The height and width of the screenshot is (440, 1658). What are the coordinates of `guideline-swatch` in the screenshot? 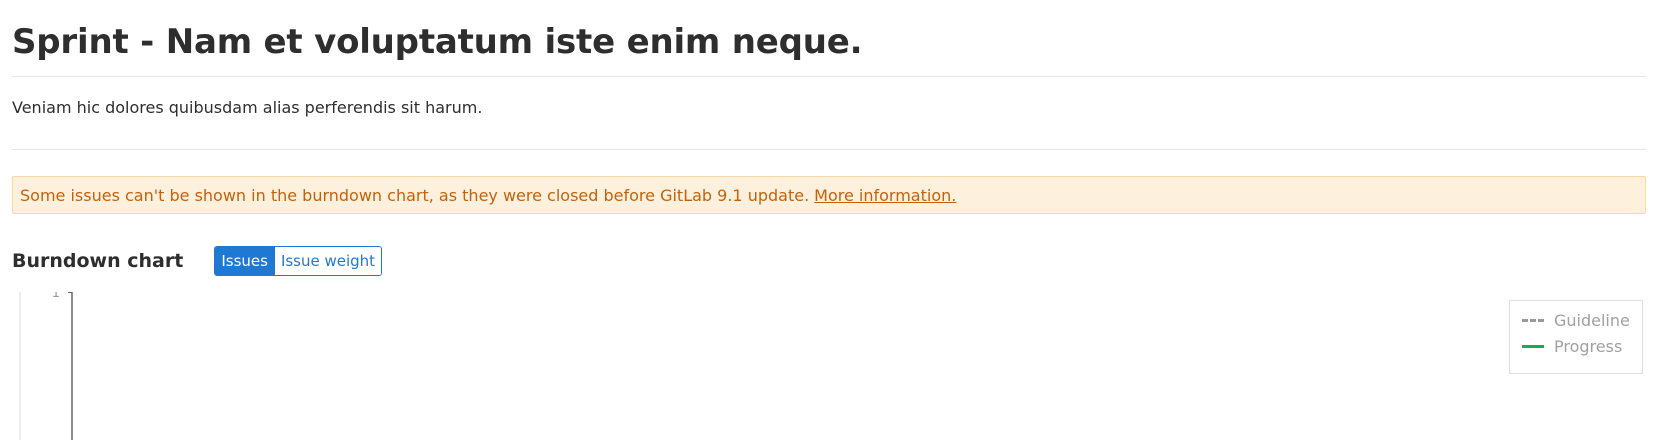 It's located at (1533, 320).